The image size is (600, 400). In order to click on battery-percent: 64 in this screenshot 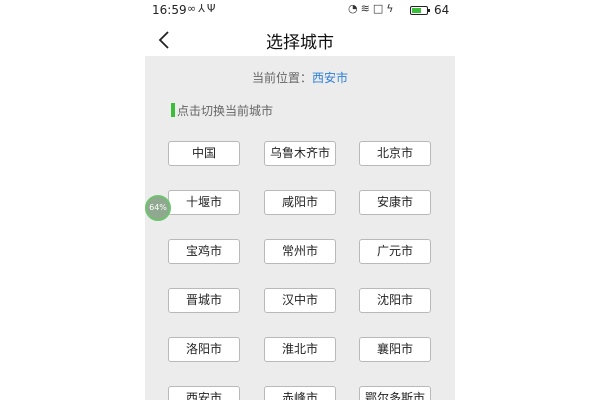, I will do `click(442, 10)`.